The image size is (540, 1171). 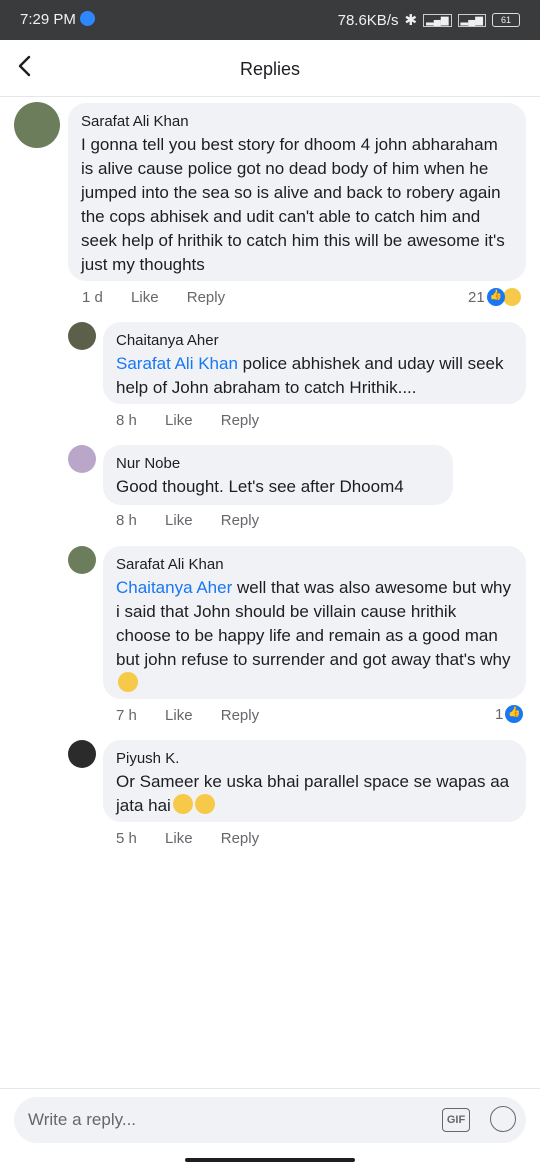 I want to click on reaction-count: 1, so click(x=499, y=714).